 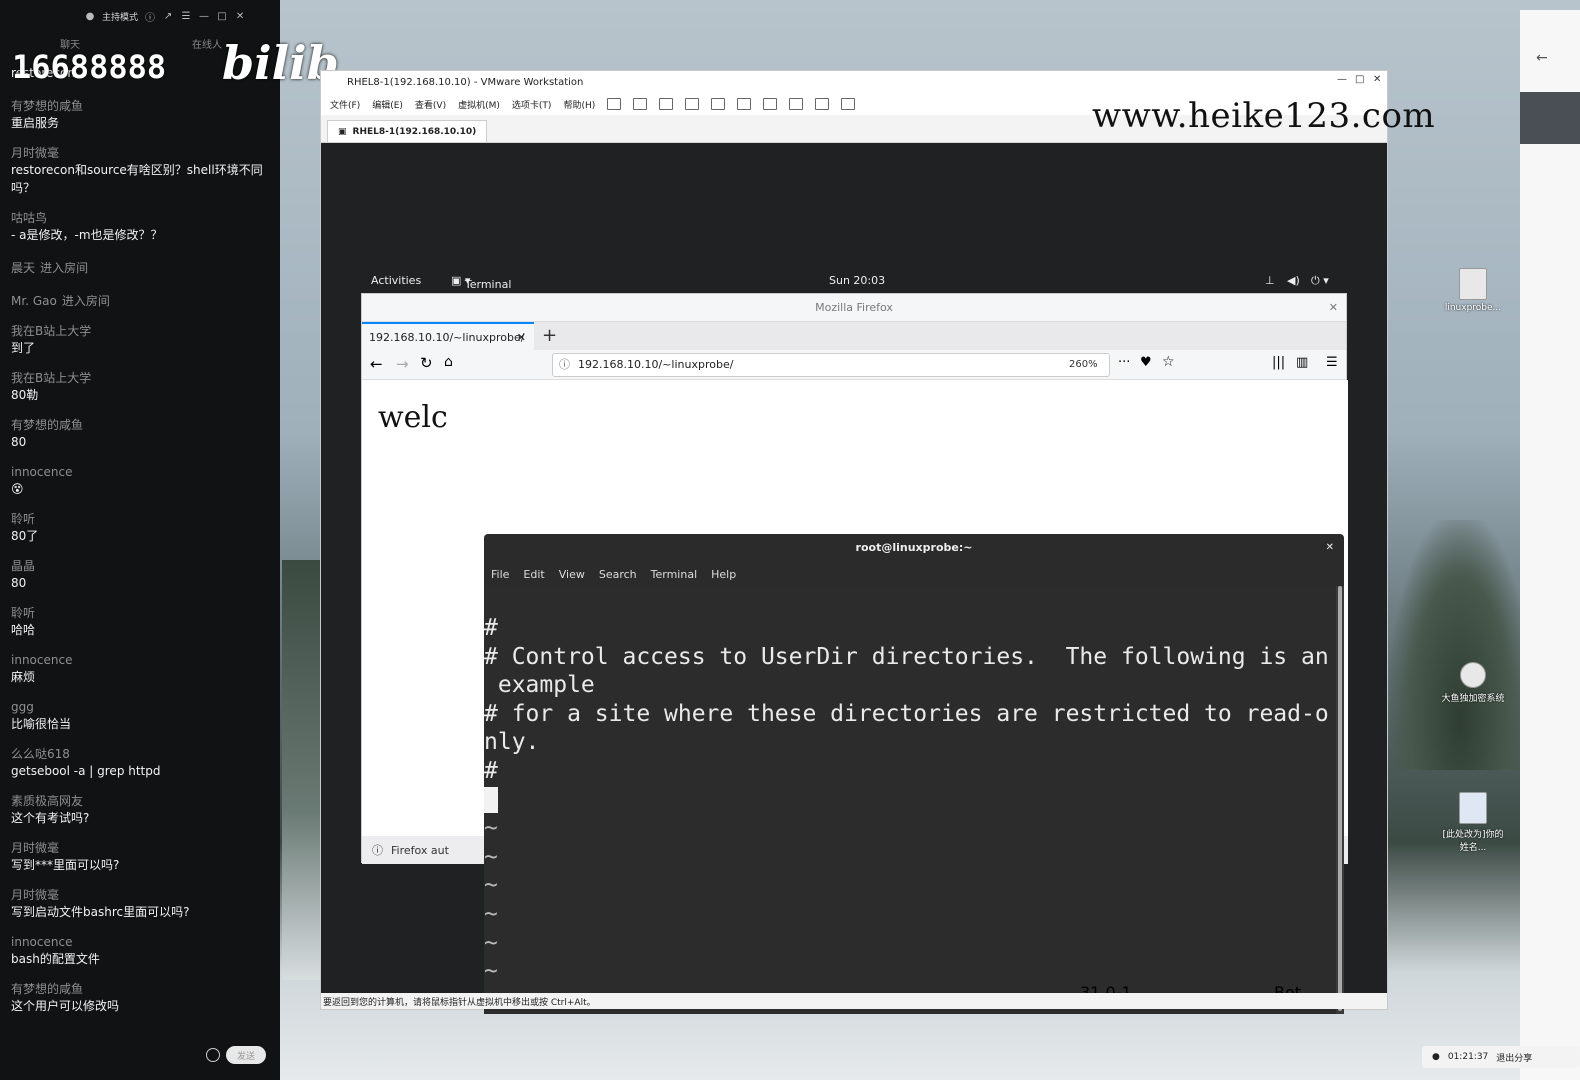 I want to click on popout-icon: ↗, so click(x=168, y=16).